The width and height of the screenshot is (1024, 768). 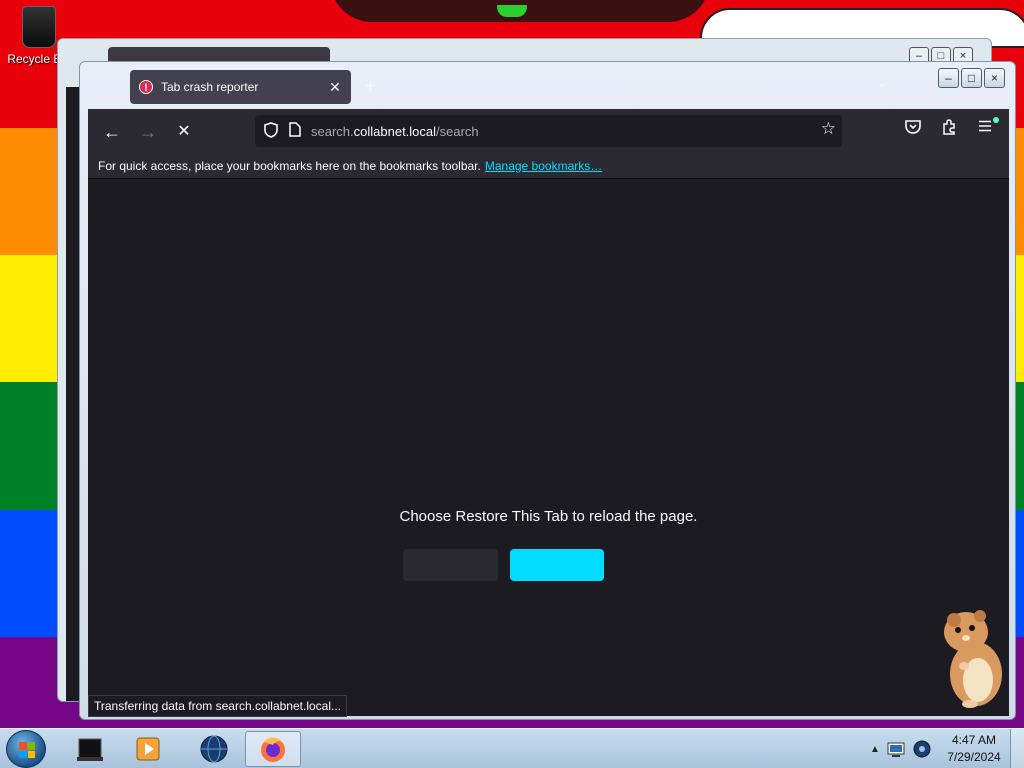 What do you see at coordinates (210, 87) in the screenshot?
I see `tab-title: Tab crash reporter` at bounding box center [210, 87].